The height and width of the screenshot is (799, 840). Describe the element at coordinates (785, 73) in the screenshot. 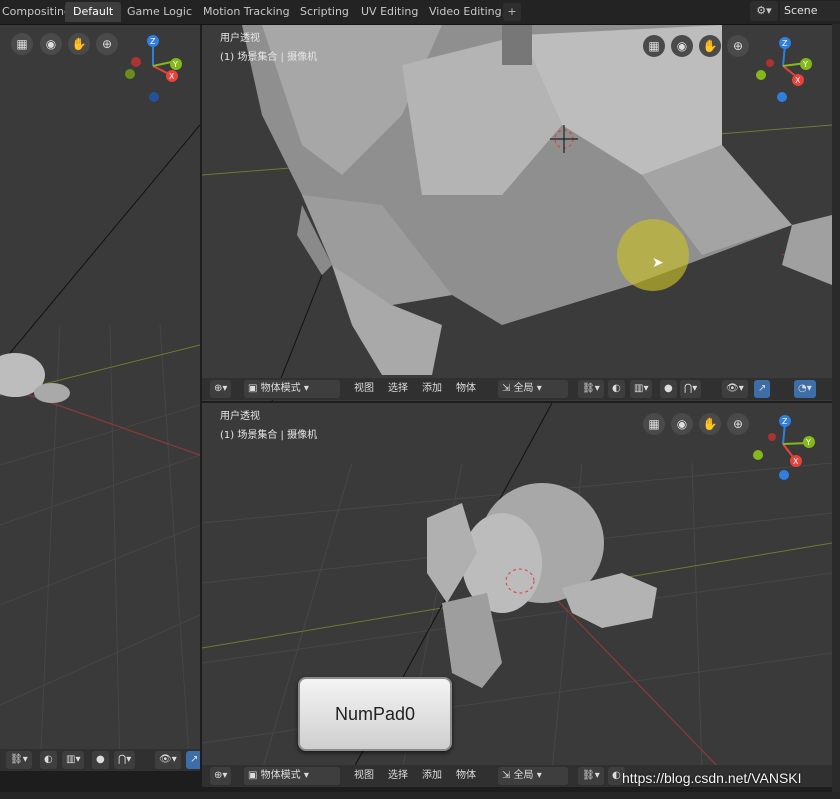

I see `axis-gizmo-top: Z X Y` at that location.